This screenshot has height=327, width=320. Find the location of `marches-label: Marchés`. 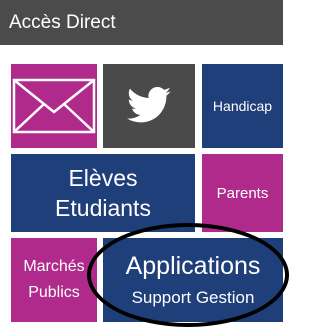

marches-label: Marchés is located at coordinates (54, 266).